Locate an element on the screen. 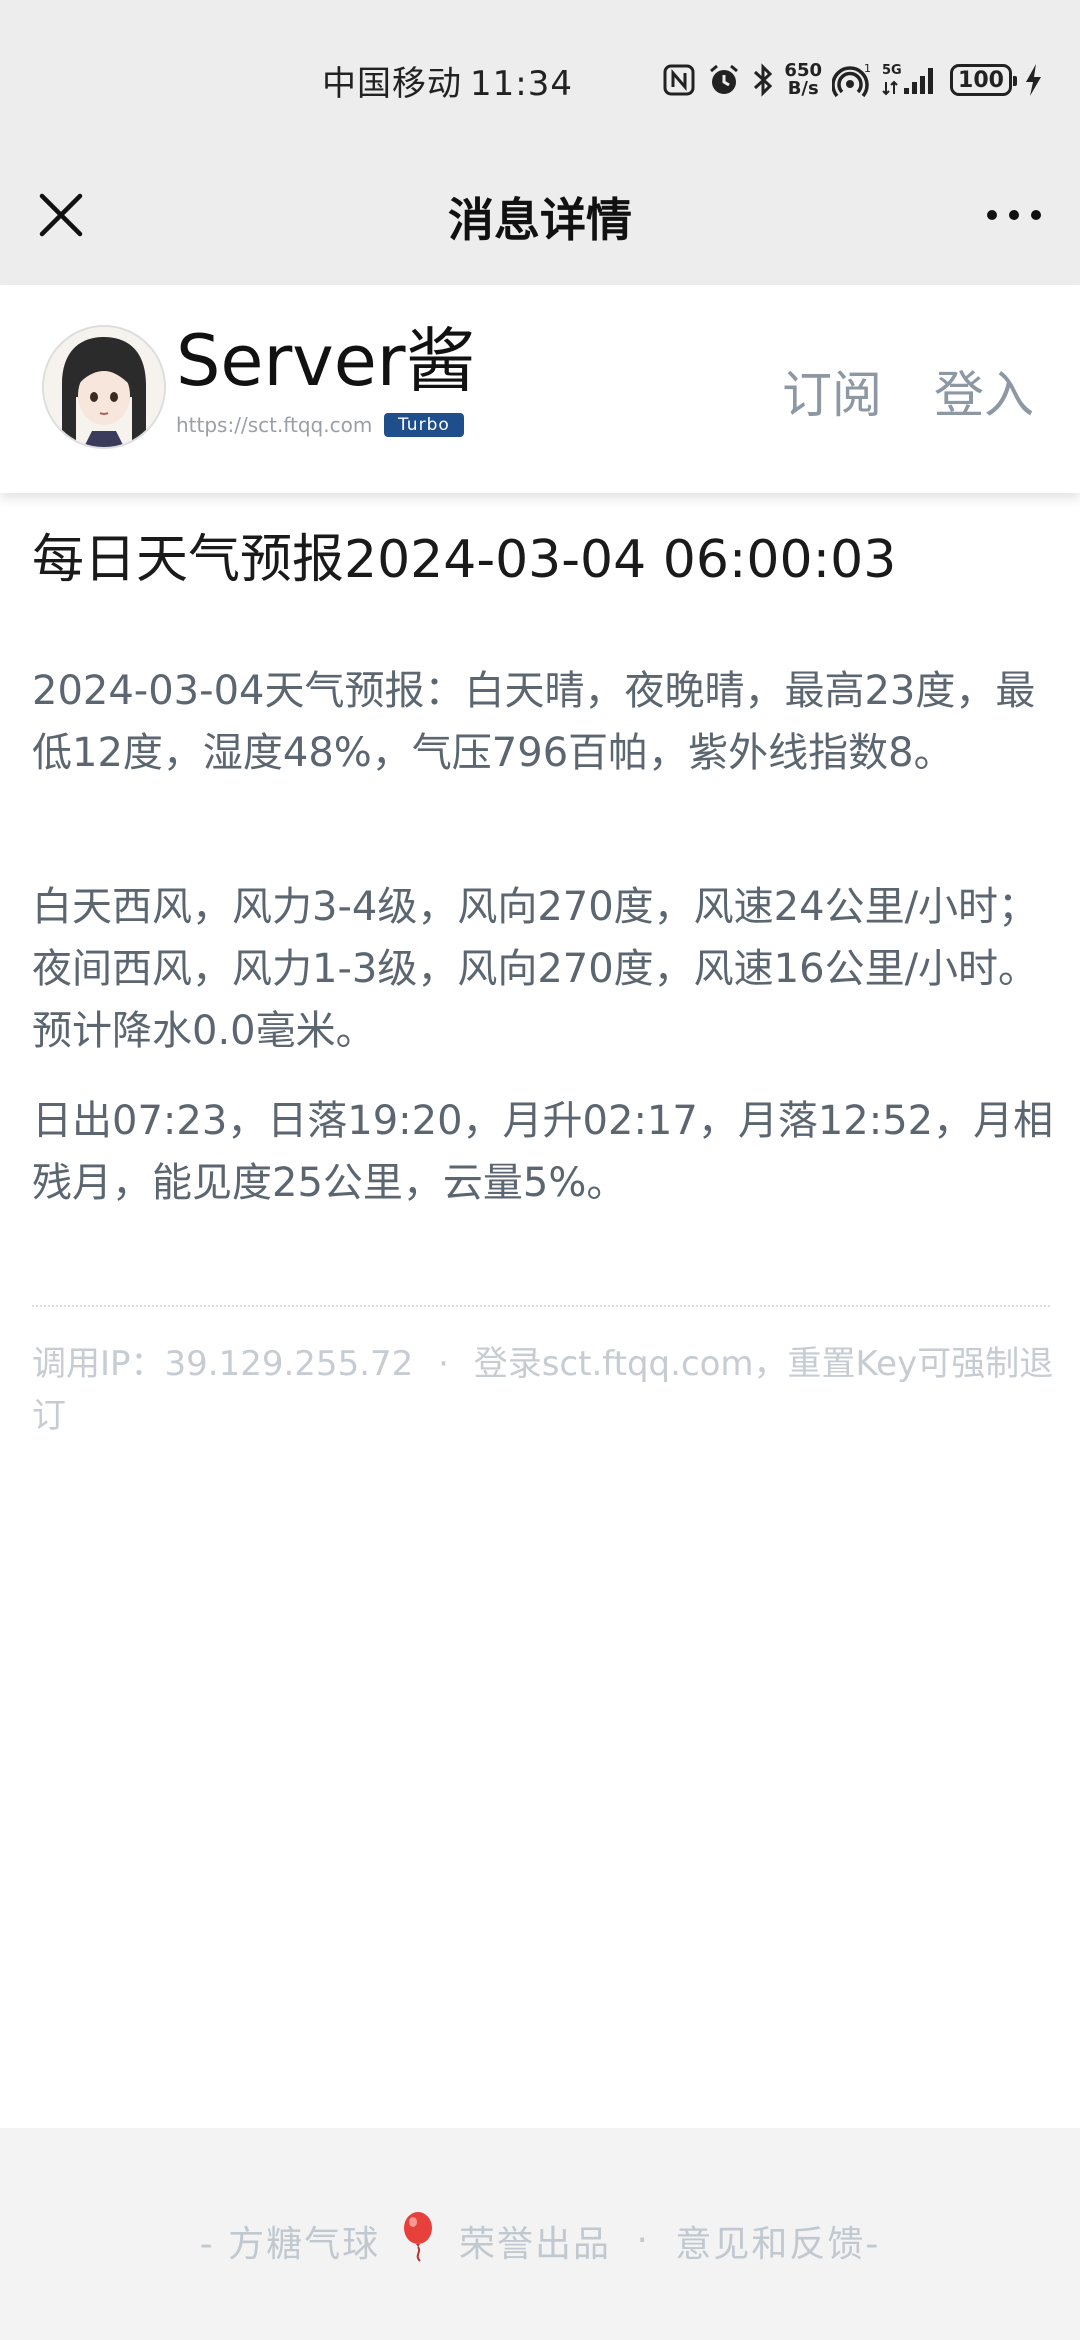 This screenshot has height=2340, width=1080. bluetooth-icon is located at coordinates (763, 80).